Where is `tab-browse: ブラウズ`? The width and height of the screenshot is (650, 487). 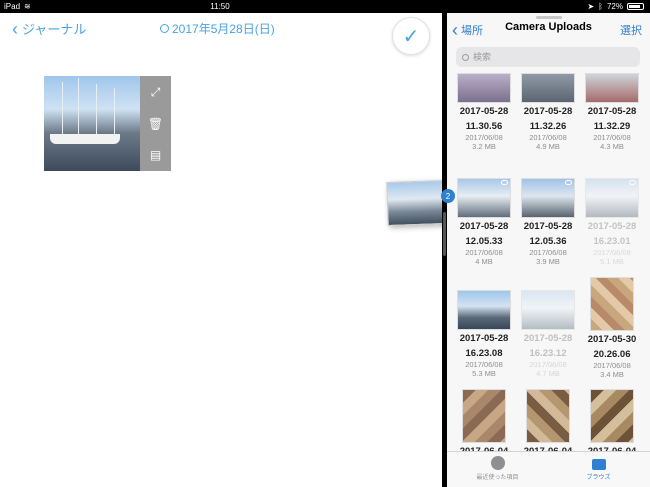
tab-browse: ブラウズ is located at coordinates (598, 468).